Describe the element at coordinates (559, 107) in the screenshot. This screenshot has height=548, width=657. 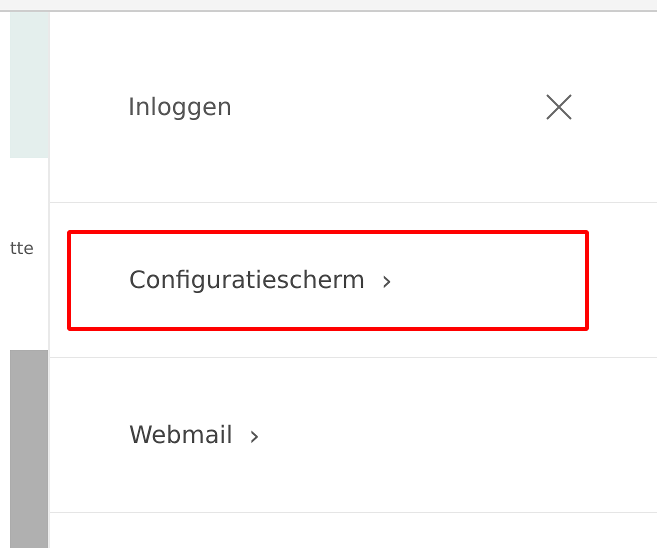
I see `close-icon` at that location.